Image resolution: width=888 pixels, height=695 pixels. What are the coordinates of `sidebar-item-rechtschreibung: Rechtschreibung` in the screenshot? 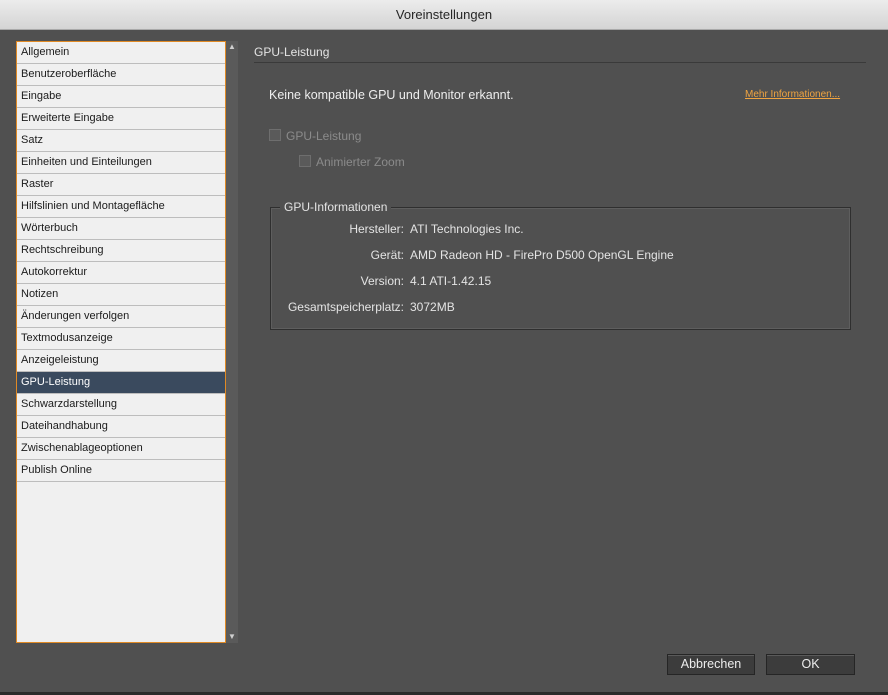 It's located at (121, 251).